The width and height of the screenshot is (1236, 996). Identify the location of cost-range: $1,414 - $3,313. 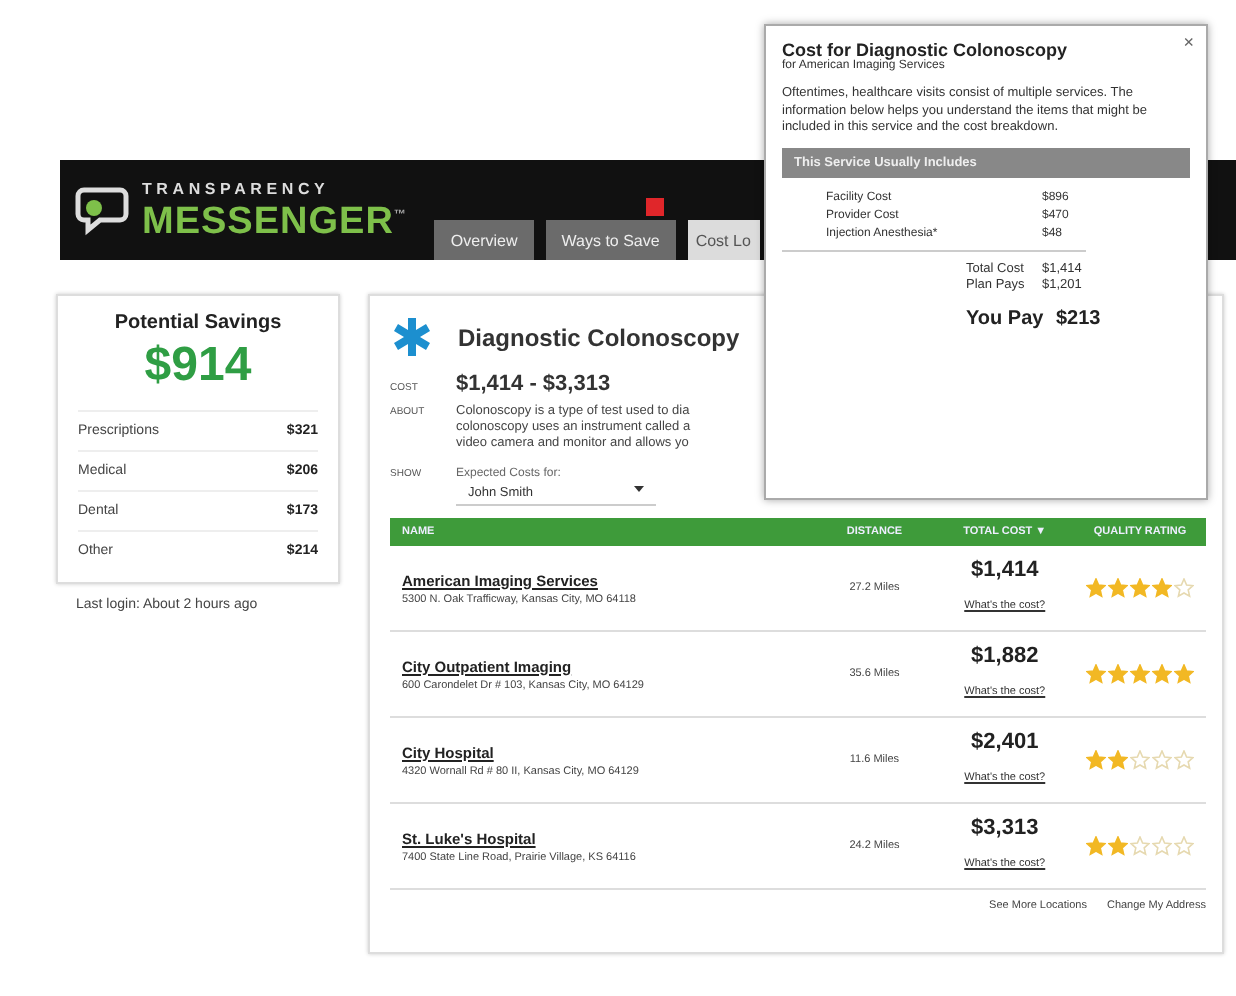
(533, 384).